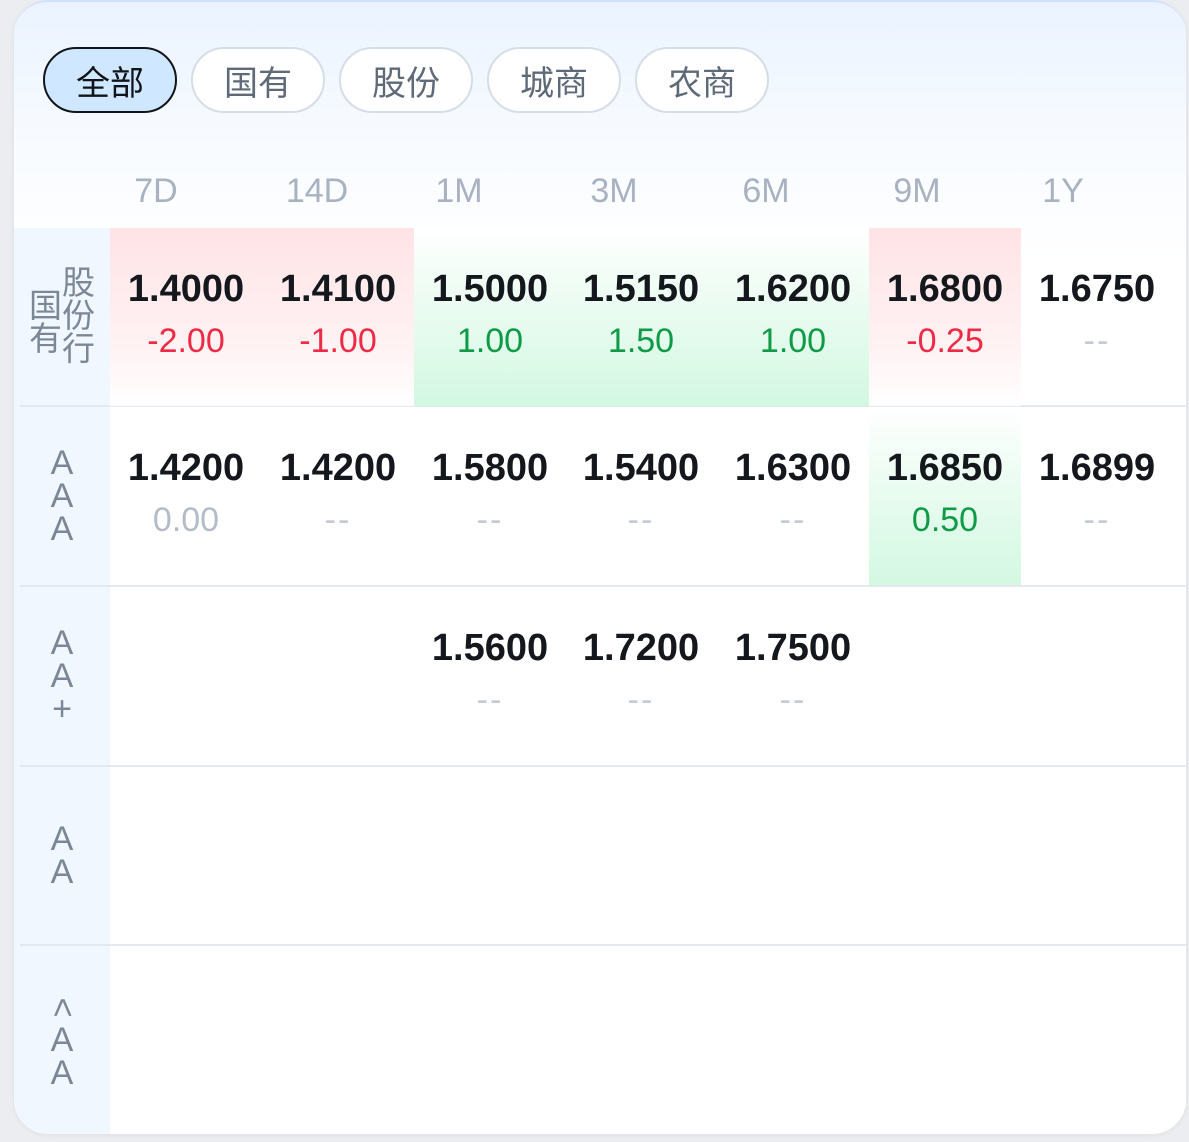  I want to click on rate-value: 1.4000, so click(186, 289).